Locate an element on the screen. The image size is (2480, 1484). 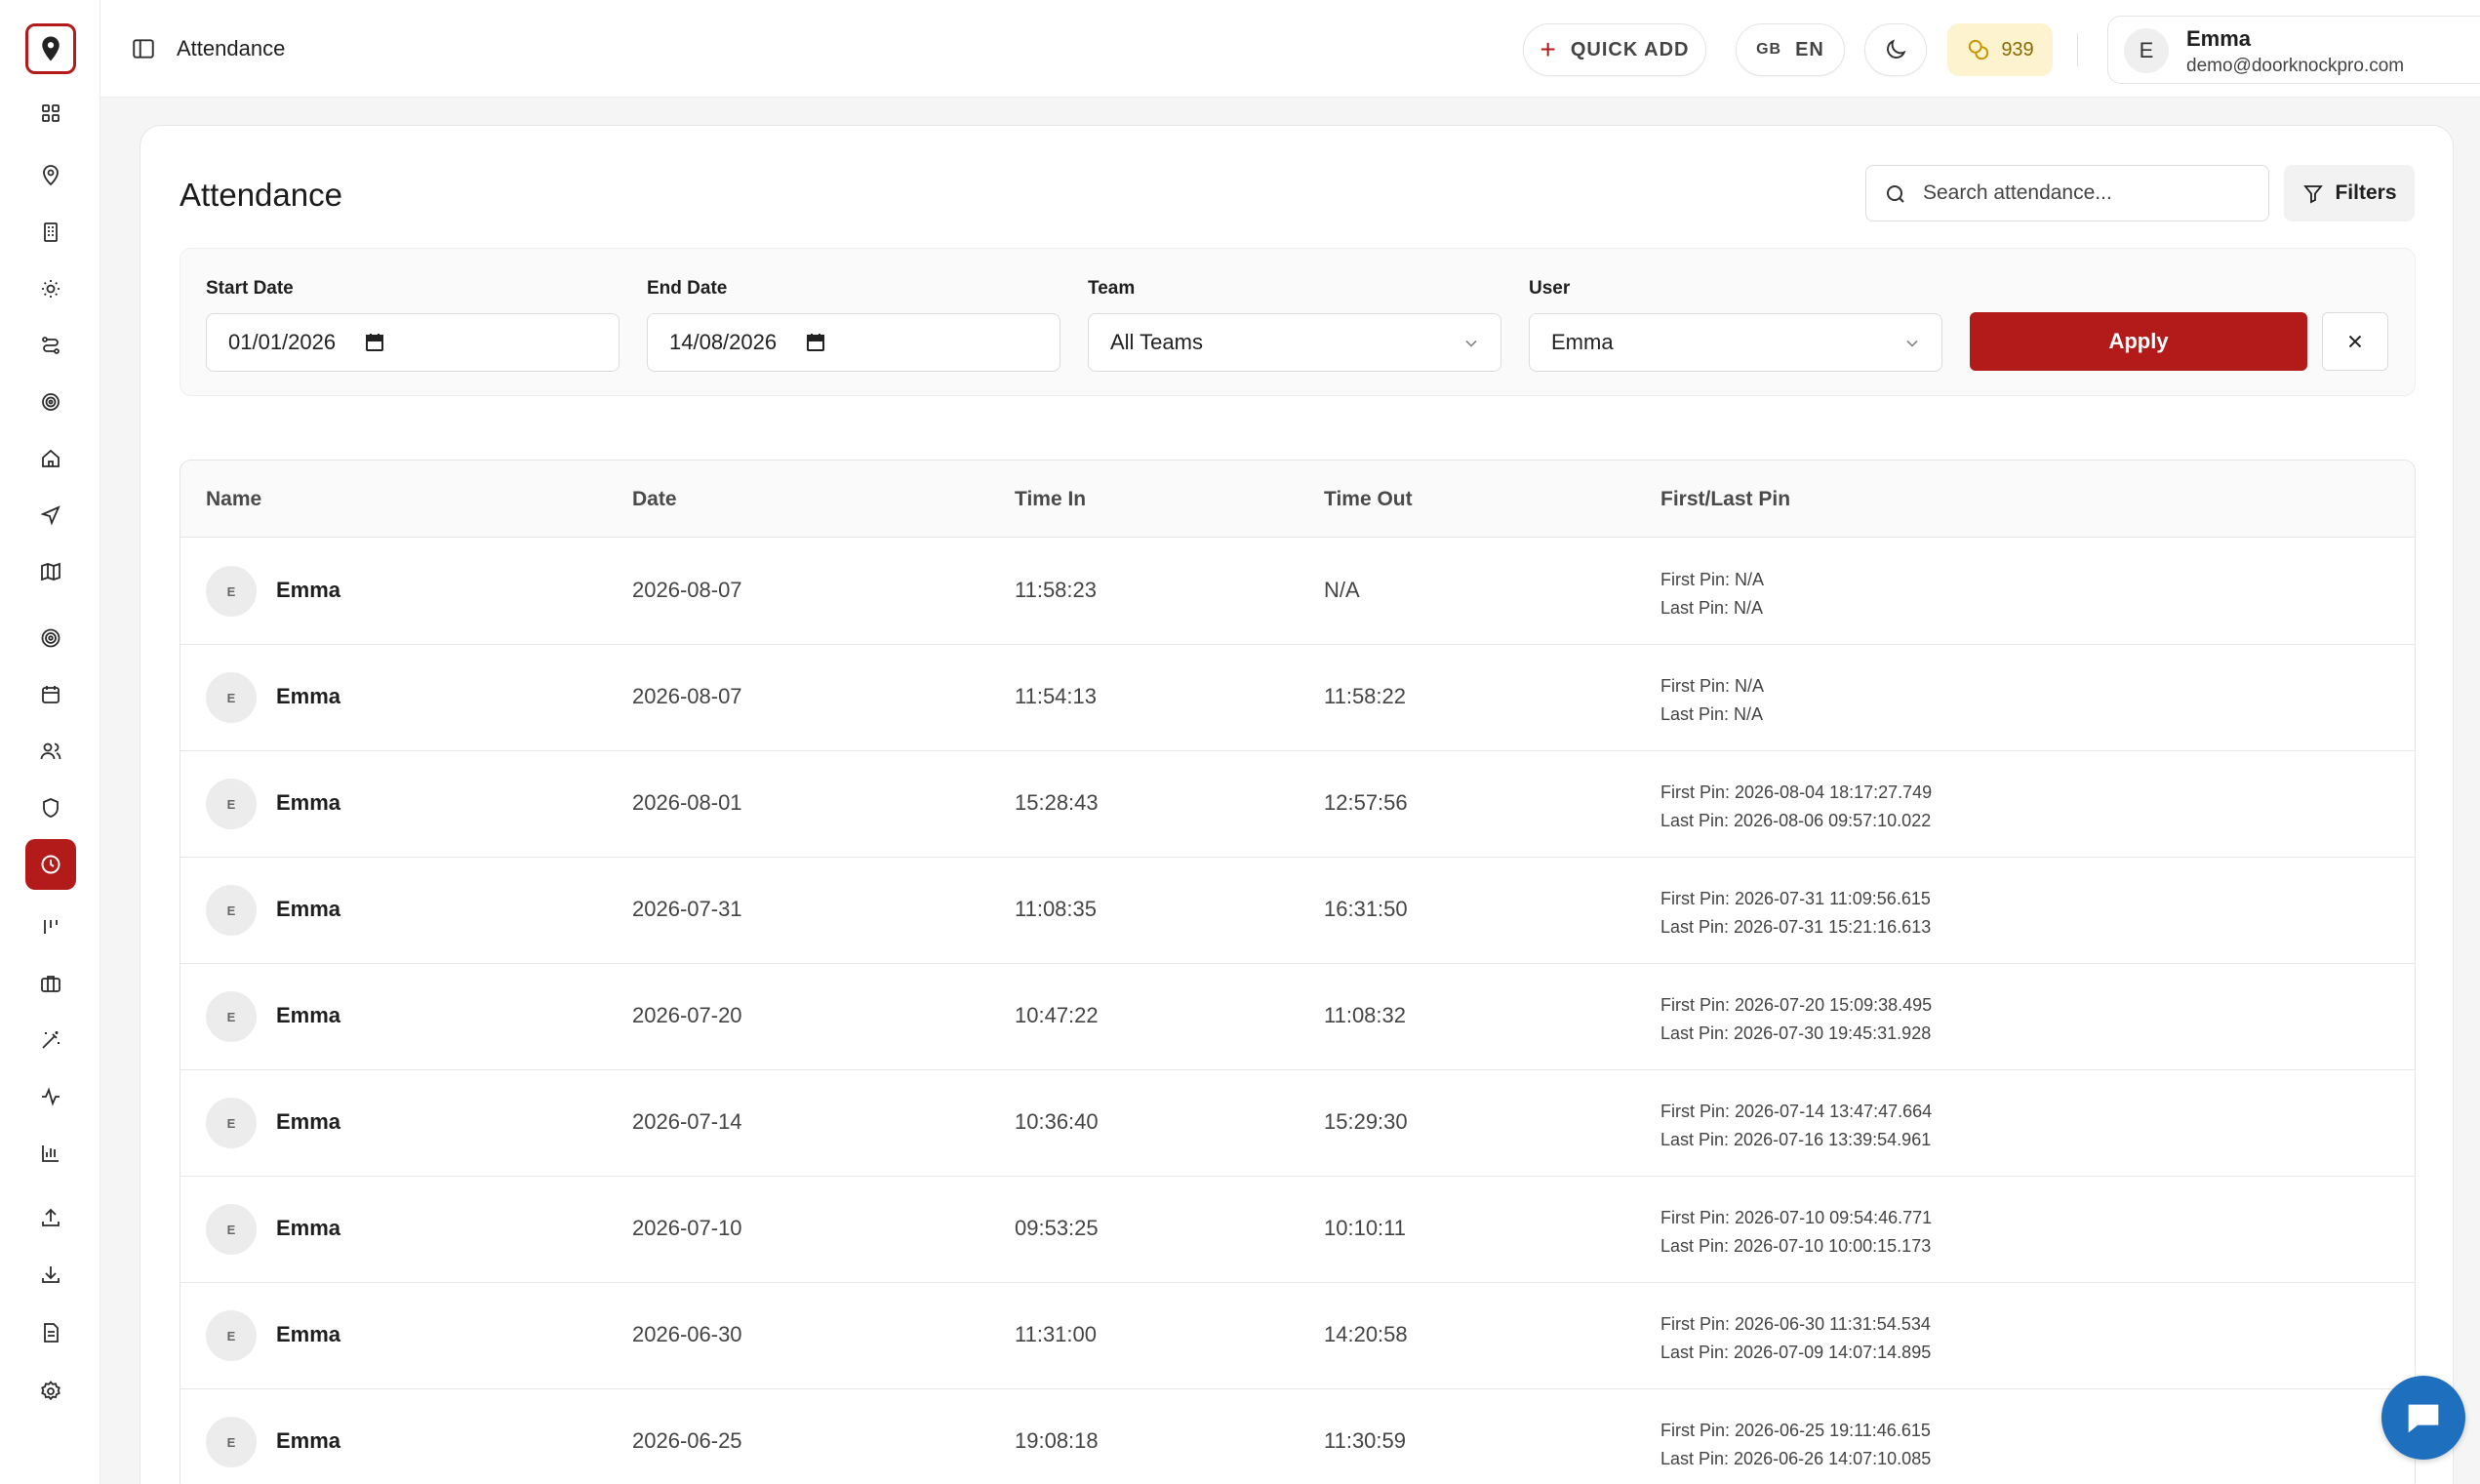
row-last-pin: Last Pin: 2026-08-06 09:57:10.022 is located at coordinates (1796, 820).